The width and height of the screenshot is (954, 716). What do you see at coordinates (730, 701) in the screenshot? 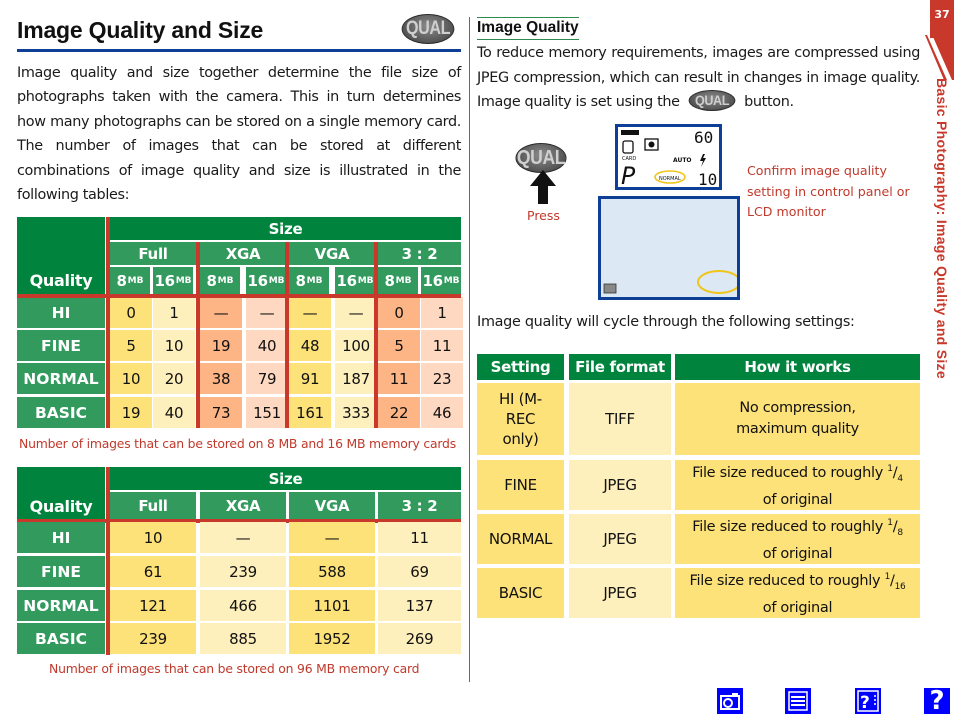
I see `camera-icon` at bounding box center [730, 701].